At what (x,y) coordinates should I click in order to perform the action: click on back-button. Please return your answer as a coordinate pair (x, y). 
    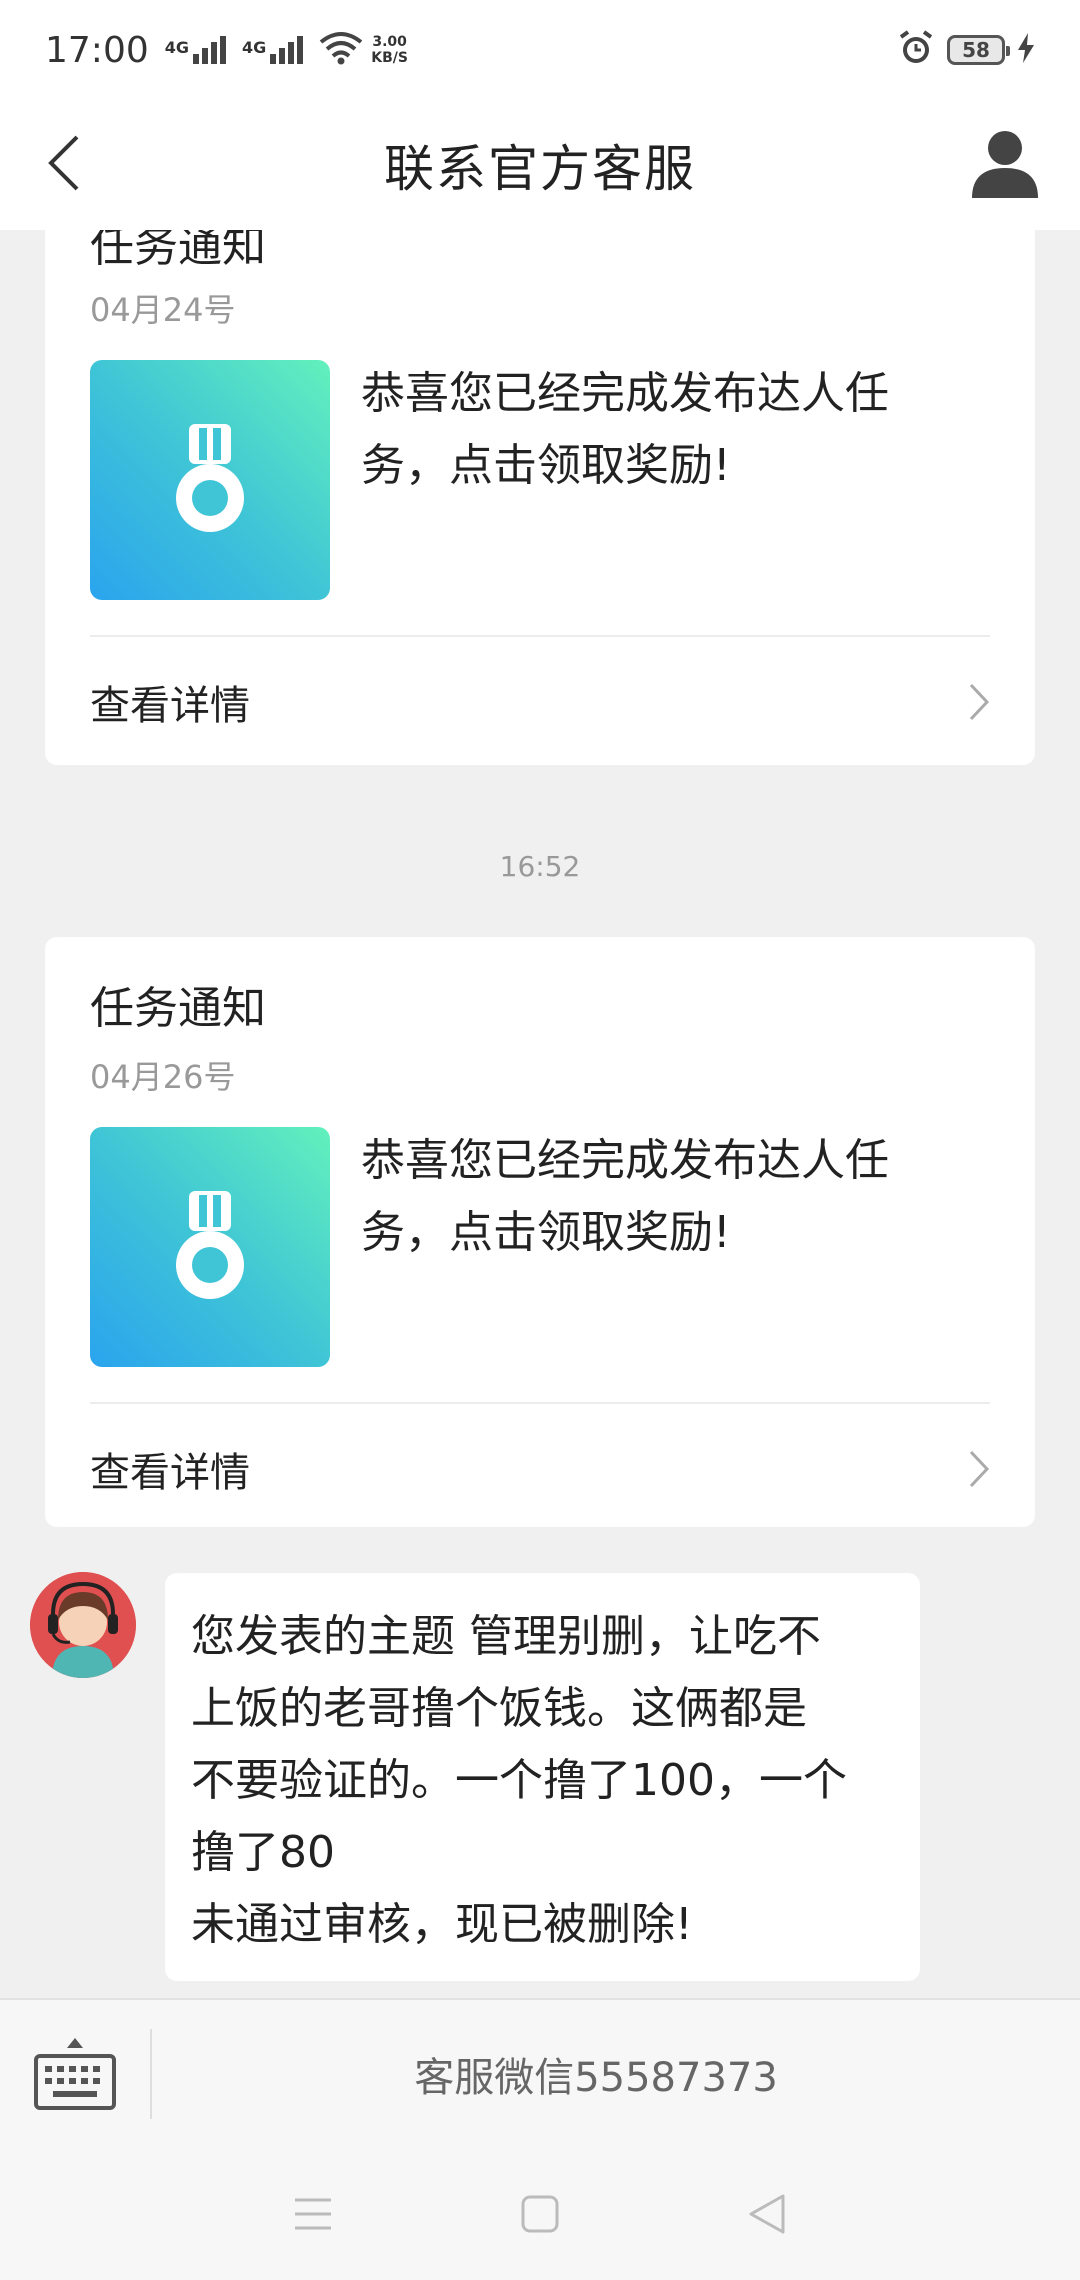
    Looking at the image, I should click on (63, 163).